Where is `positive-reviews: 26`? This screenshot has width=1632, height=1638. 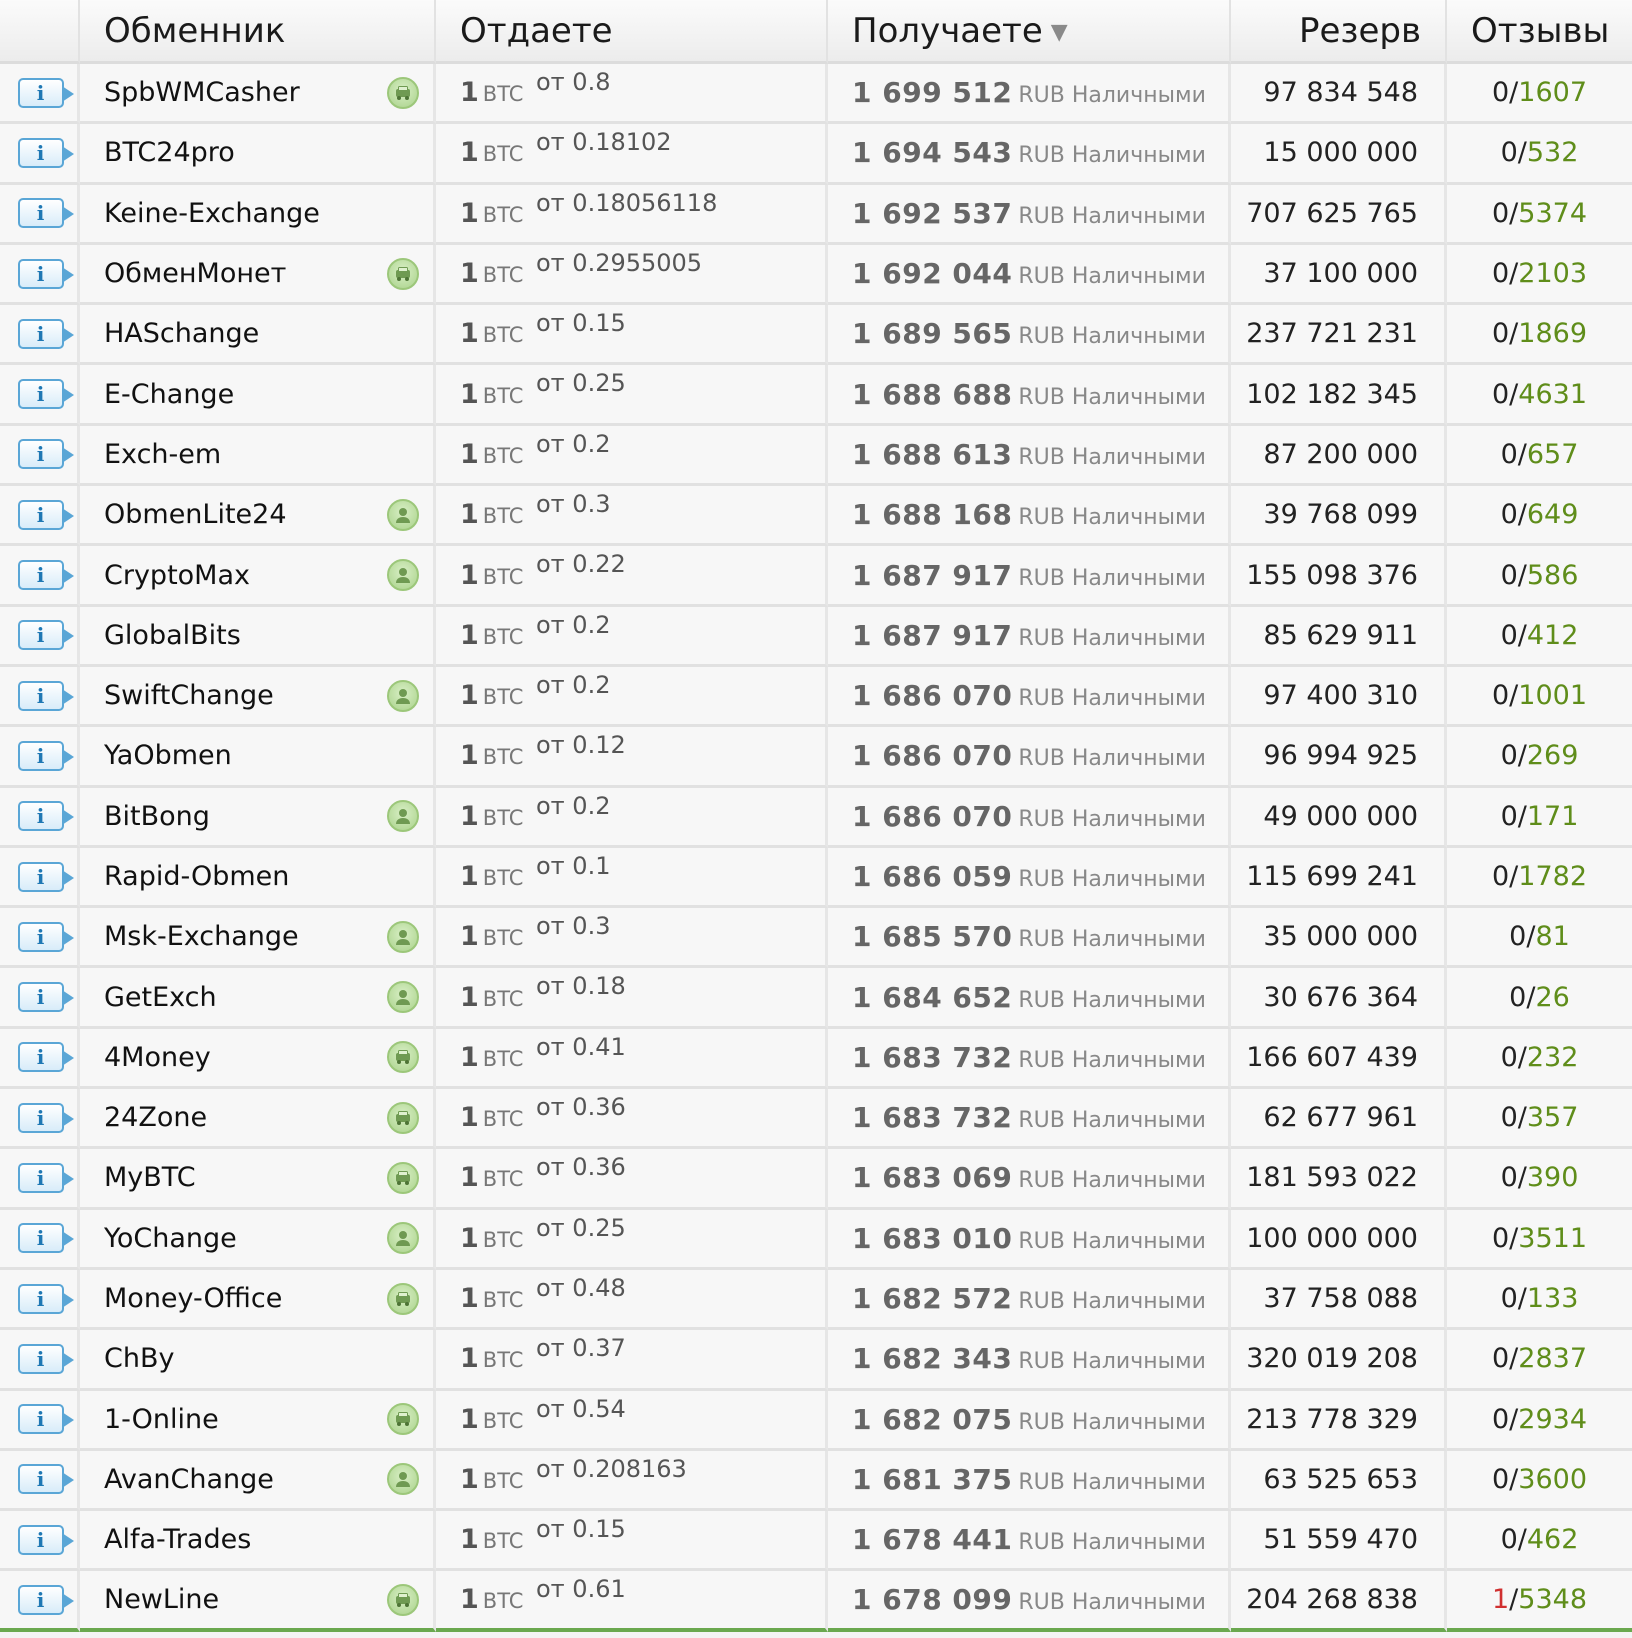 positive-reviews: 26 is located at coordinates (1552, 997).